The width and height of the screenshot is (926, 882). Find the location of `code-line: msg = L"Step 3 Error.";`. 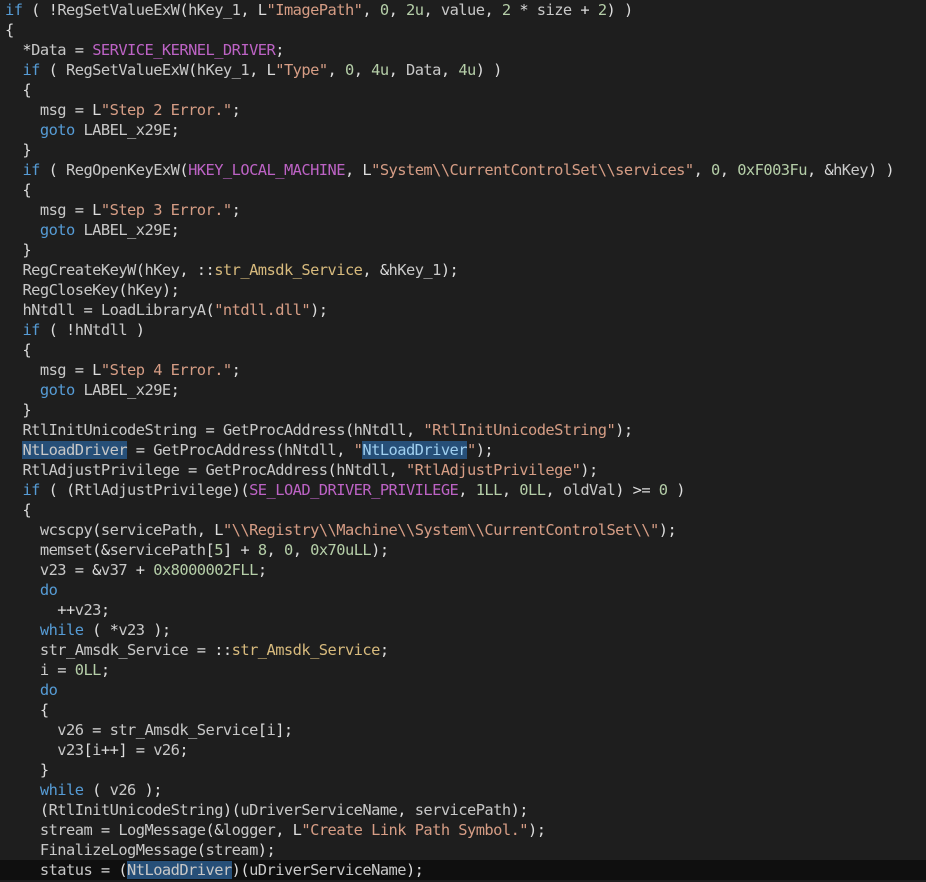

code-line: msg = L"Step 3 Error."; is located at coordinates (123, 210).